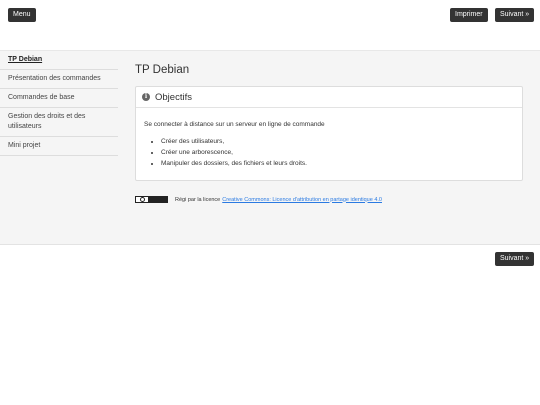  Describe the element at coordinates (337, 141) in the screenshot. I see `list-item: Créer des utilisateurs,` at that location.